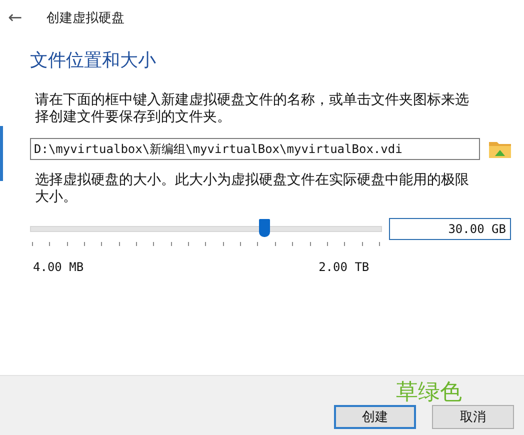 Image resolution: width=524 pixels, height=435 pixels. What do you see at coordinates (450, 229) in the screenshot?
I see `size-field: 30.00 GB` at bounding box center [450, 229].